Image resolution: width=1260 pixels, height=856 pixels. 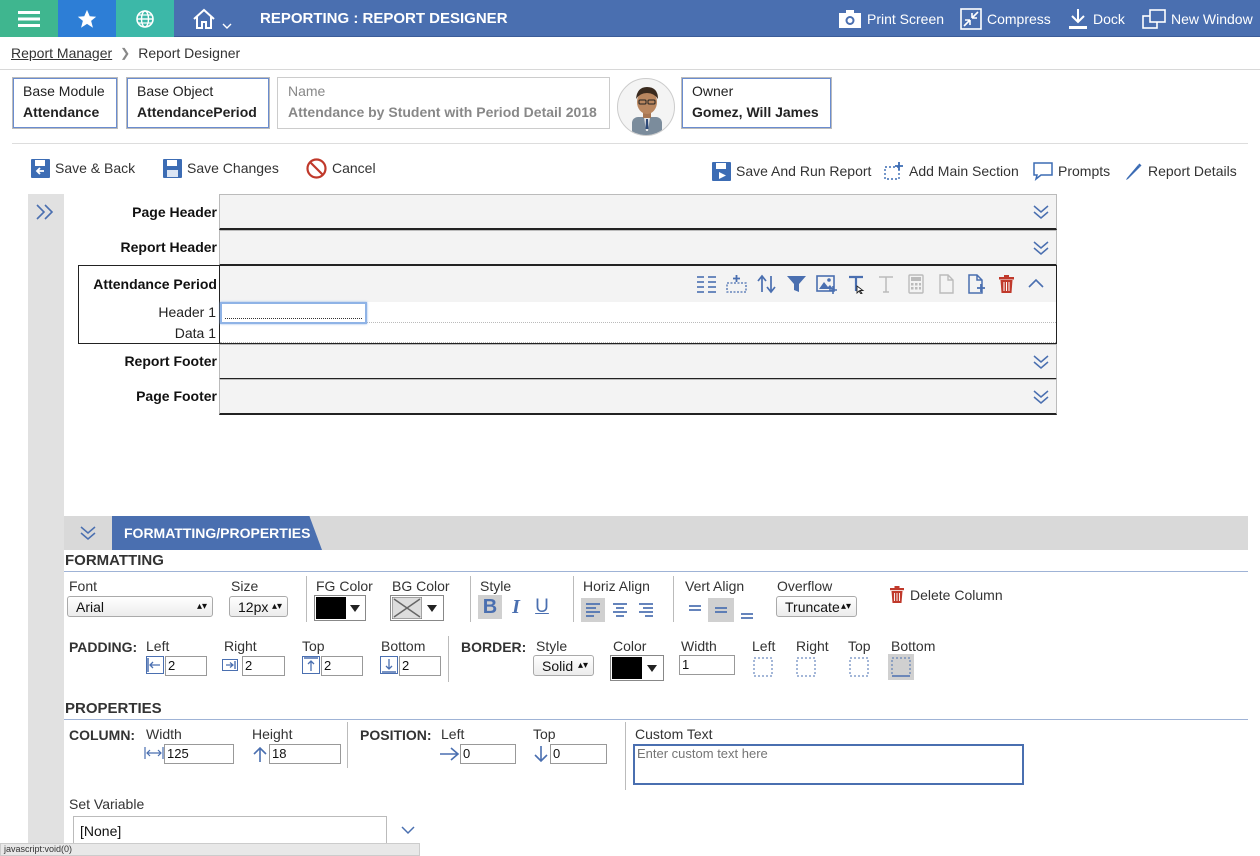 What do you see at coordinates (341, 168) in the screenshot?
I see `cancel-button: Cancel` at bounding box center [341, 168].